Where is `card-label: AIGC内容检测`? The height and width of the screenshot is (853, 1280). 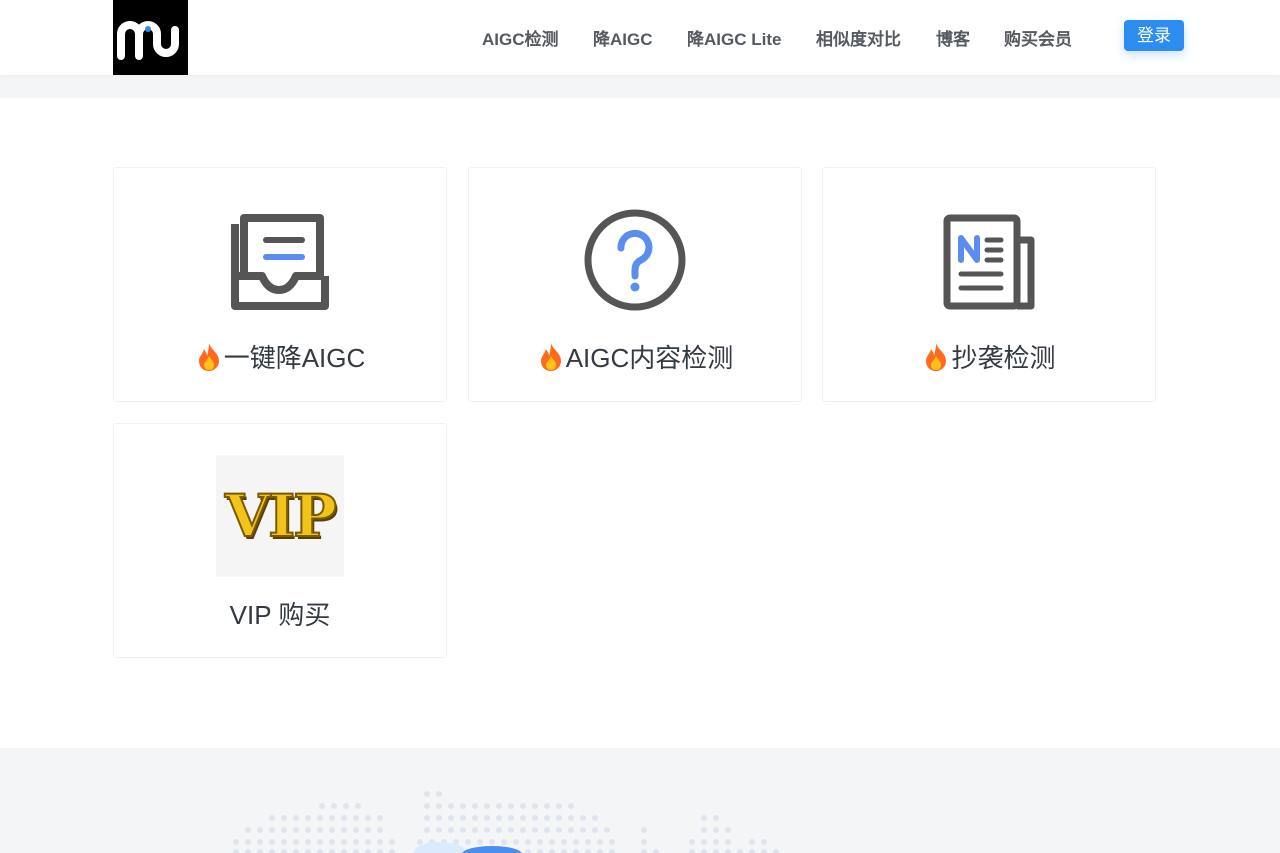
card-label: AIGC内容检测 is located at coordinates (649, 358).